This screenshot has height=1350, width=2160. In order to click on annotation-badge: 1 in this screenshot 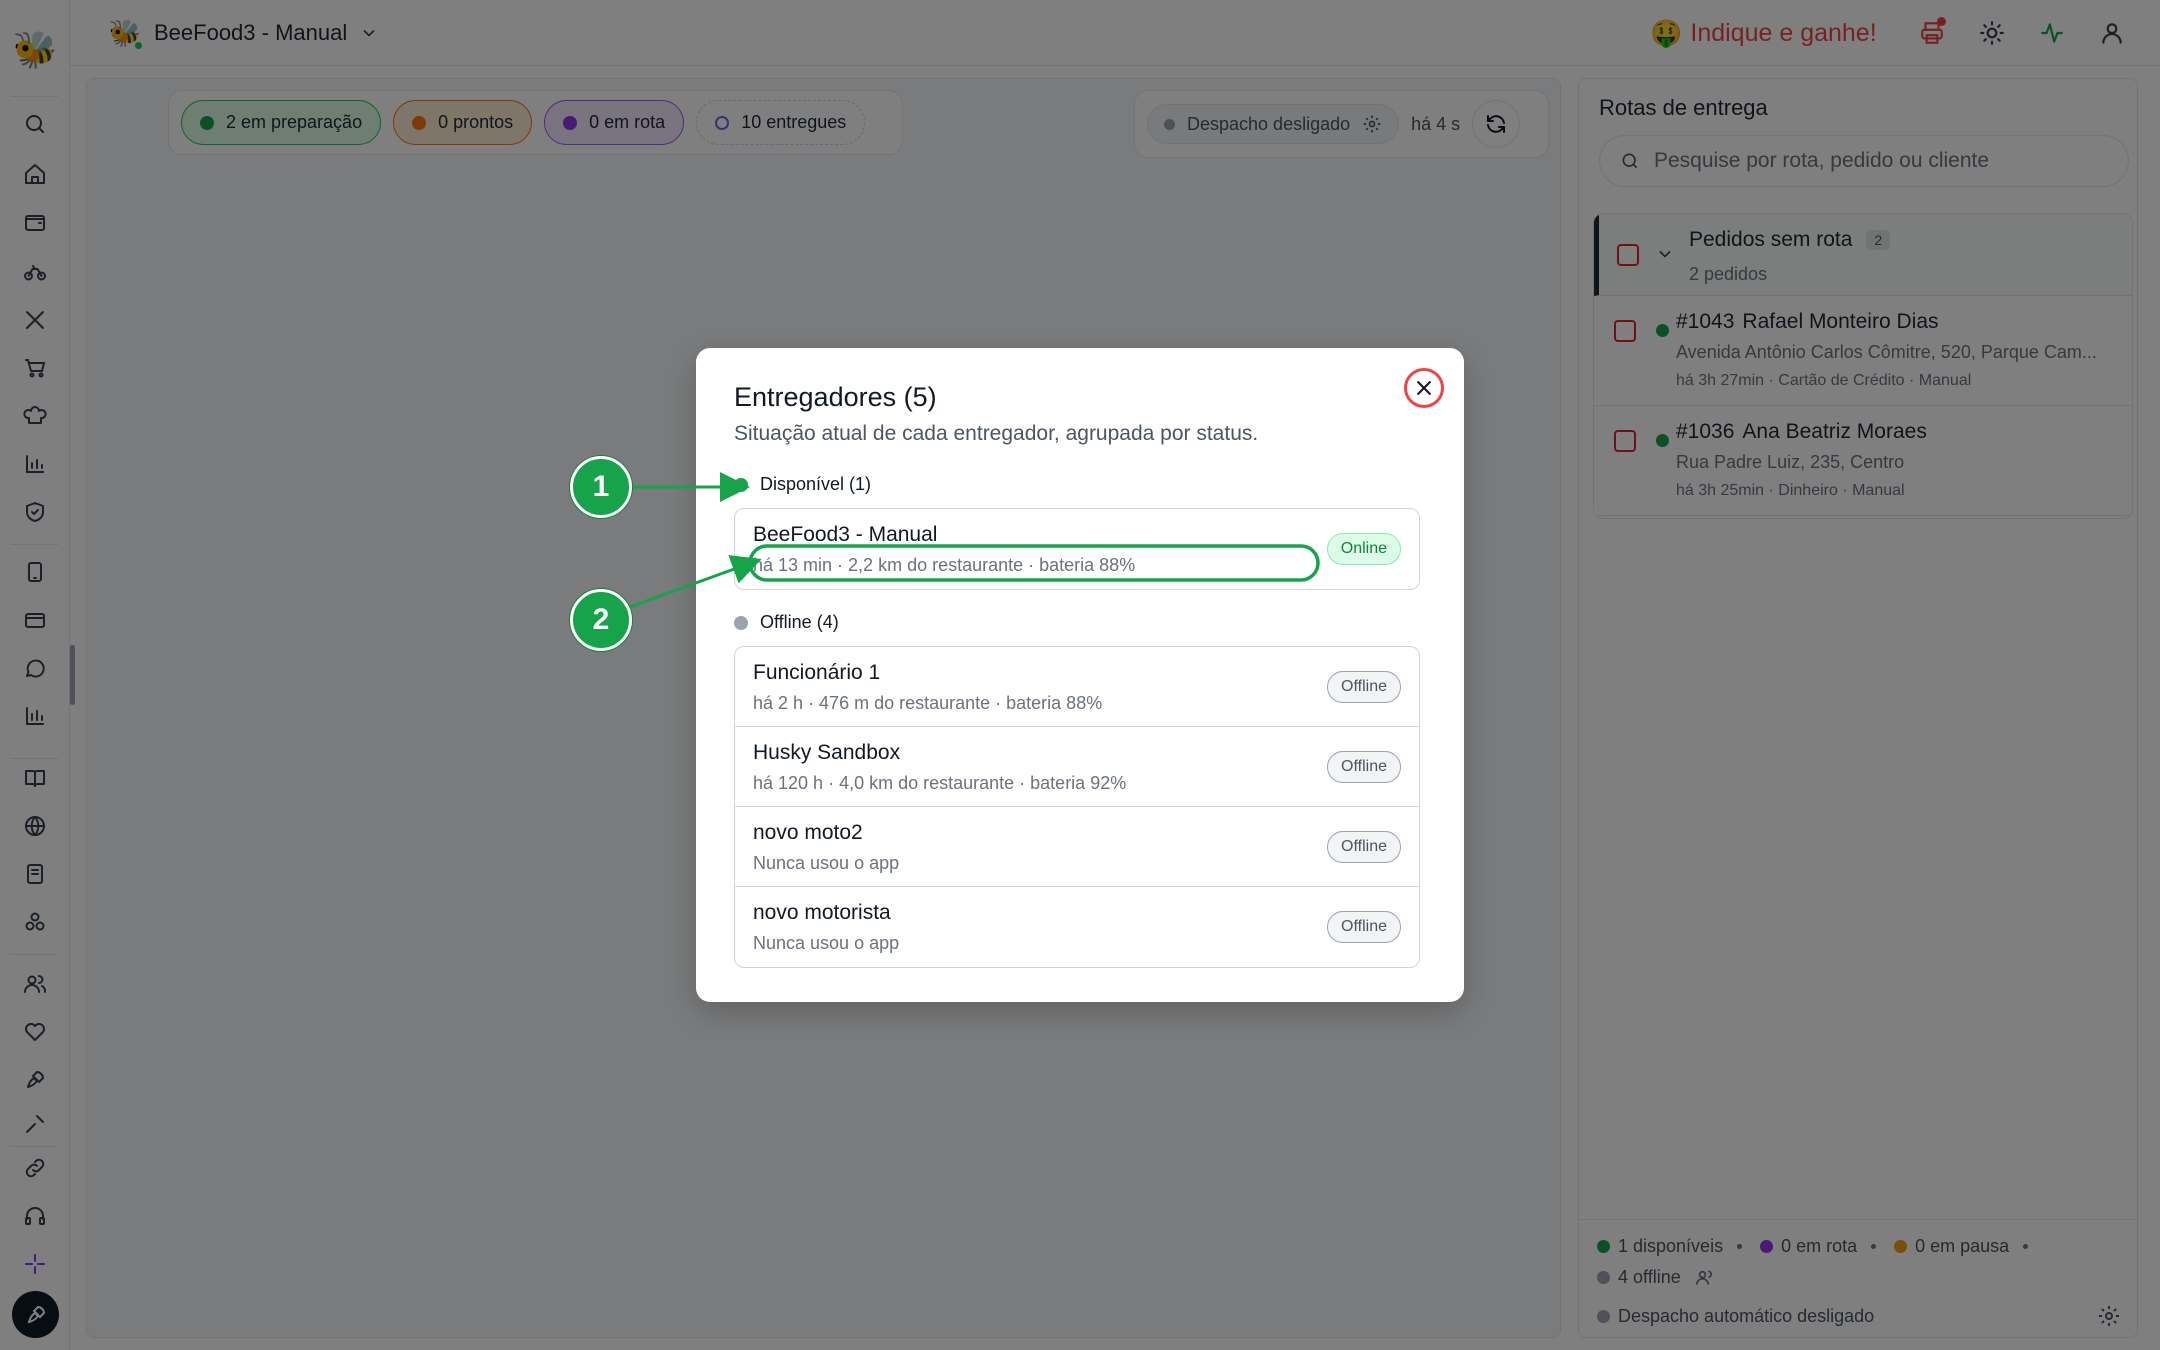, I will do `click(601, 487)`.